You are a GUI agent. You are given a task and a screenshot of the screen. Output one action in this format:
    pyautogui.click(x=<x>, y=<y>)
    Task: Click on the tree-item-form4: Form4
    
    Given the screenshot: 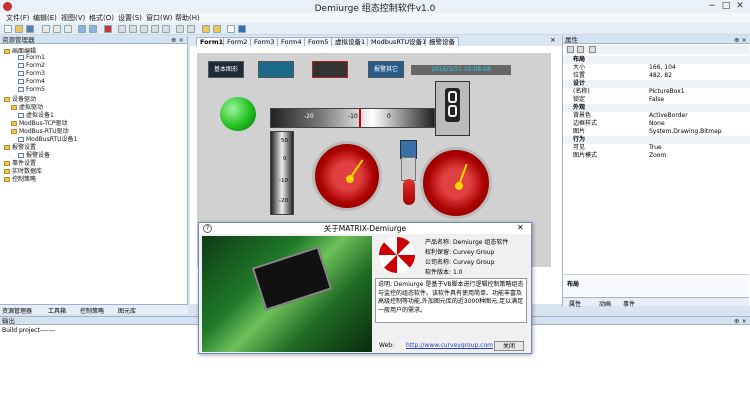 What is the action you would take?
    pyautogui.click(x=31, y=81)
    